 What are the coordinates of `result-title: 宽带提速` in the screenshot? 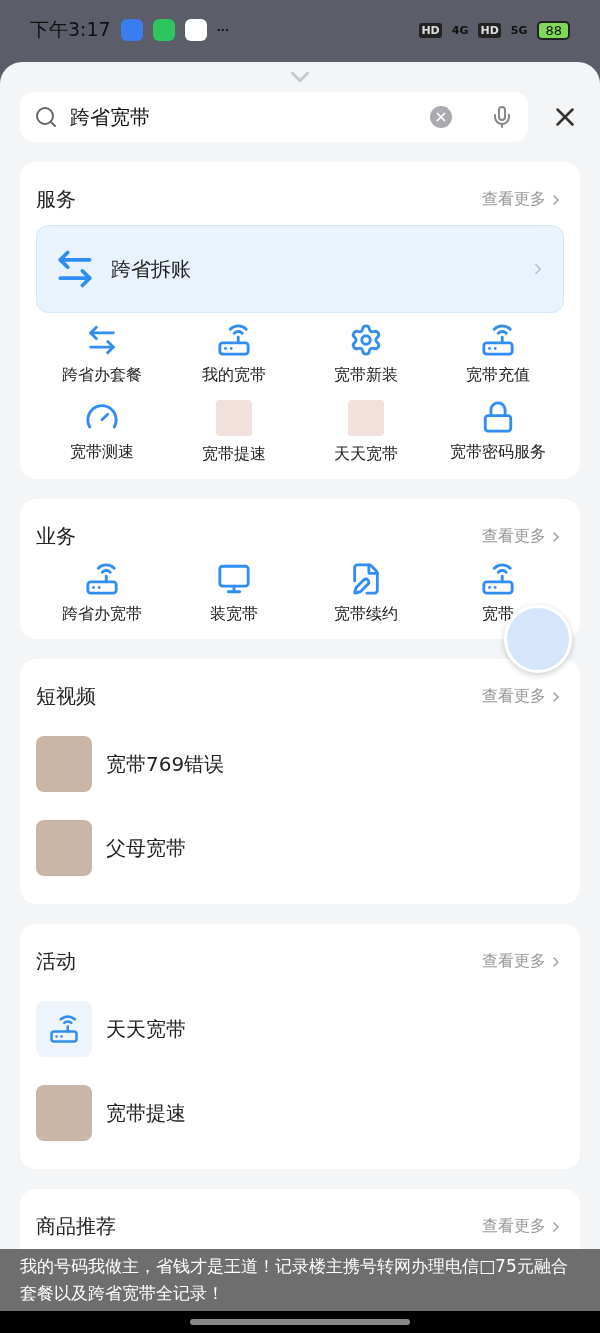 It's located at (146, 1113).